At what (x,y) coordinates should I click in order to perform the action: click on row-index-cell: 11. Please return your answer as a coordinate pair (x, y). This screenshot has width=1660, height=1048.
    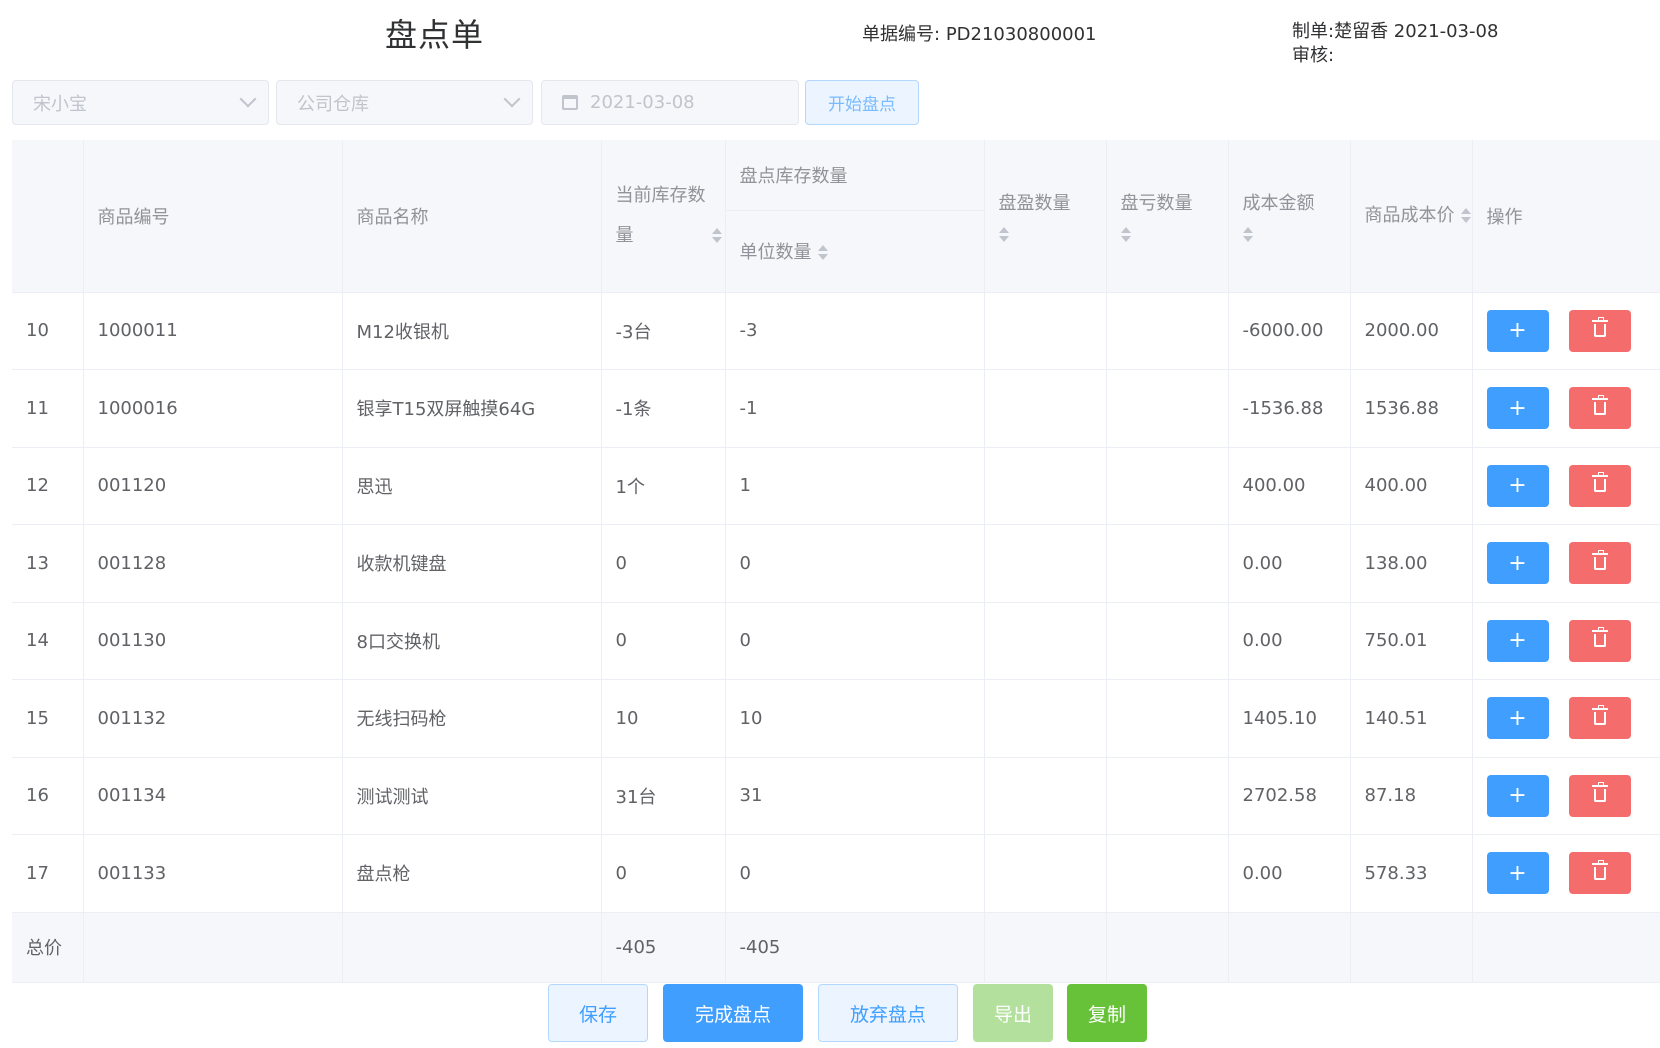
    Looking at the image, I should click on (48, 408).